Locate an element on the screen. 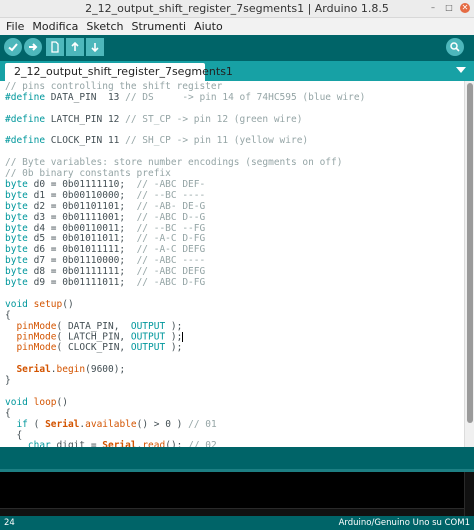 The image size is (474, 530). serial-monitor-button is located at coordinates (455, 47).